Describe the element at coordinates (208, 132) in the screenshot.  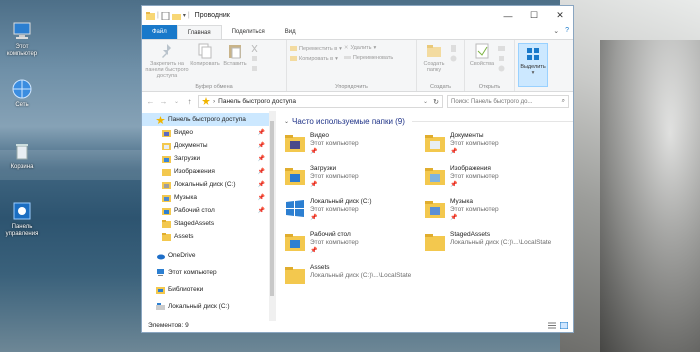
I see `nav-item-pinned: Видео 📌` at that location.